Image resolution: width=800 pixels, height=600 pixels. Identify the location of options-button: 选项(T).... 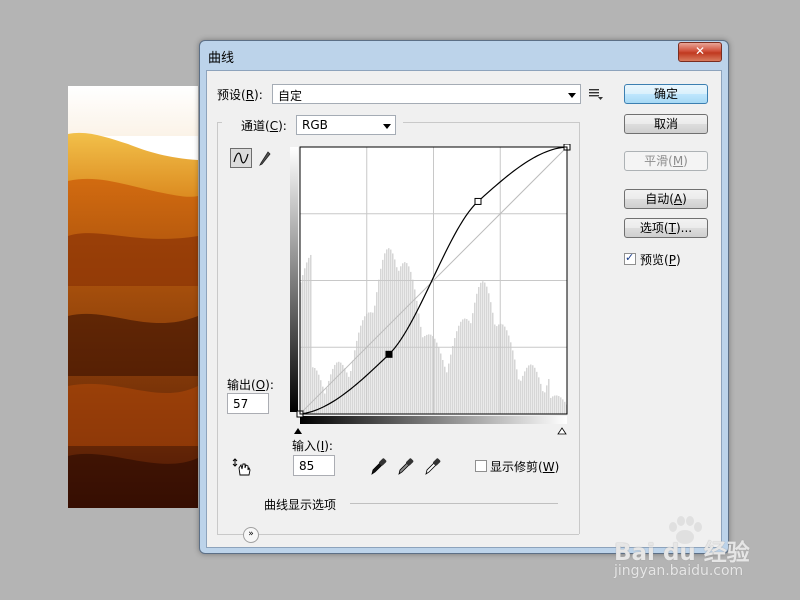
(666, 228).